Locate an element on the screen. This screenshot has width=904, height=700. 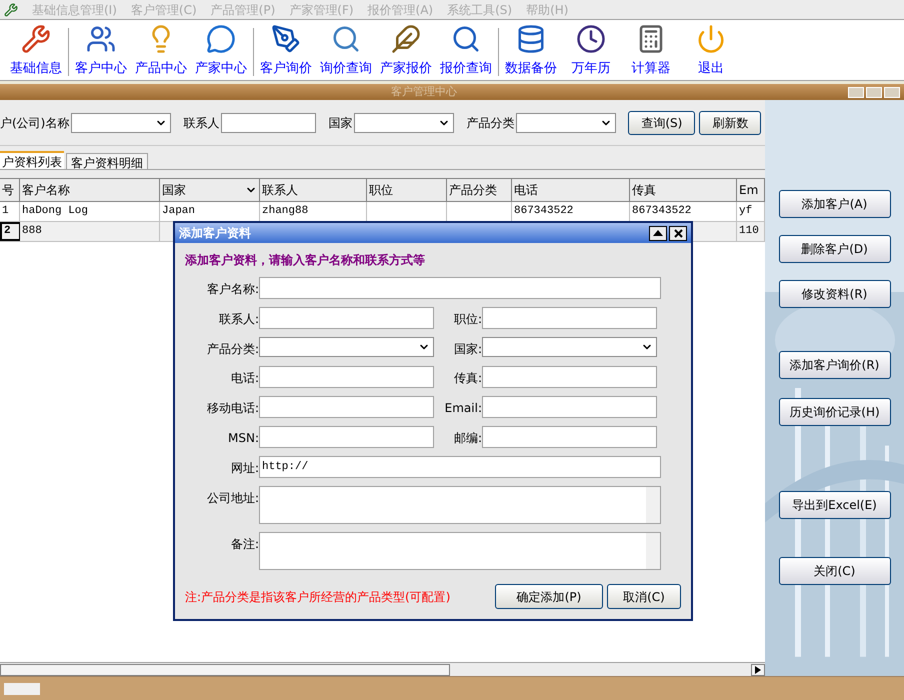
field-label: 传真: is located at coordinates (467, 378).